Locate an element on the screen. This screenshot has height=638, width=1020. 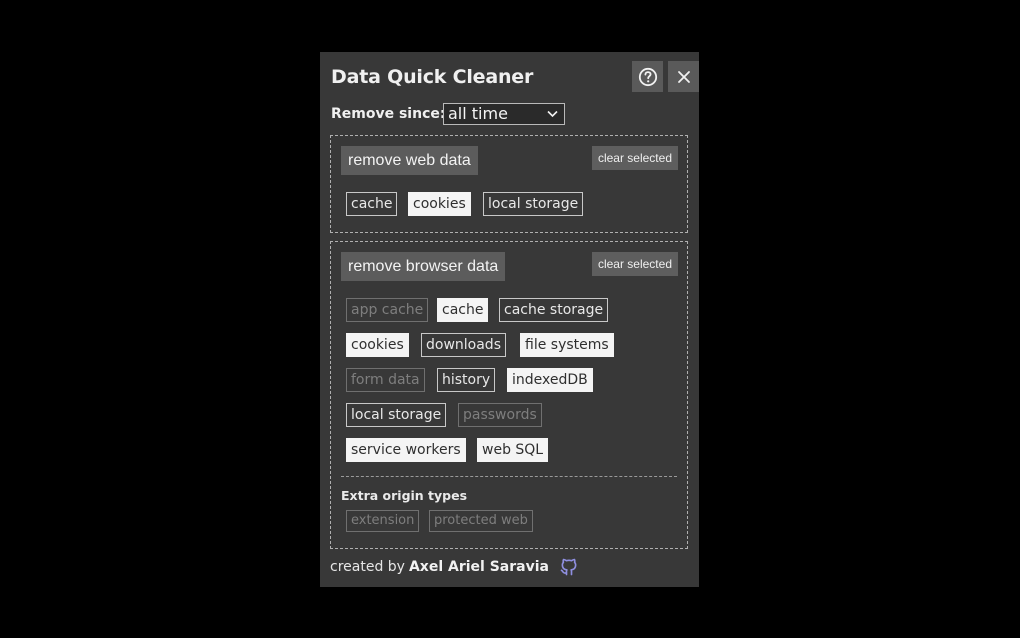
remove-browser-data-button: remove browser data is located at coordinates (423, 266).